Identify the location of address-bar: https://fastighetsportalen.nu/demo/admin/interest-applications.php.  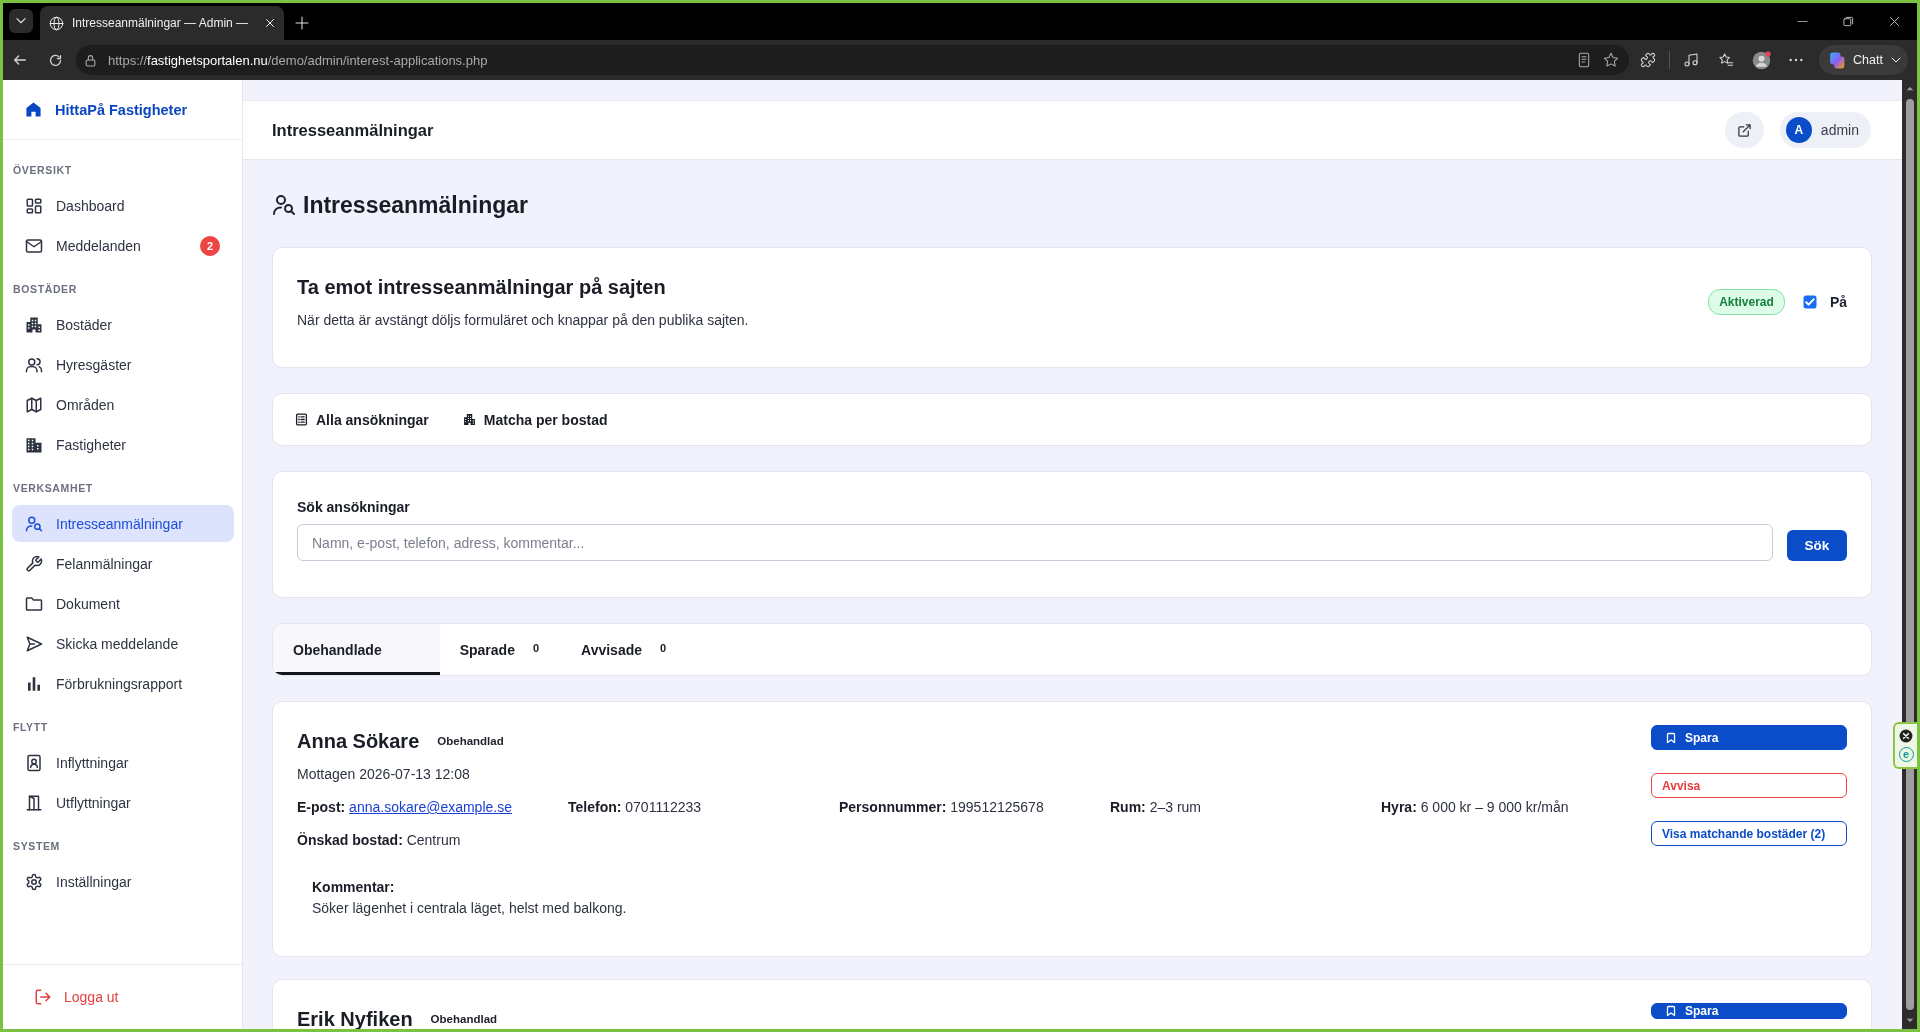
(852, 60).